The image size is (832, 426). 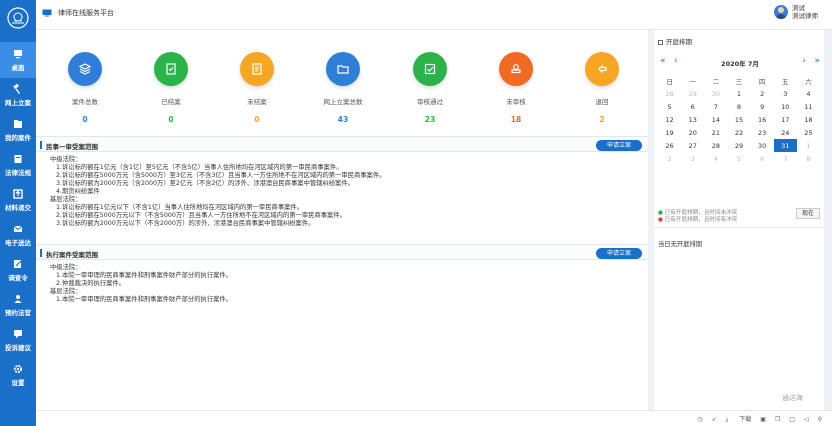 I want to click on sidebar-item-1: 桌面, so click(x=18, y=60).